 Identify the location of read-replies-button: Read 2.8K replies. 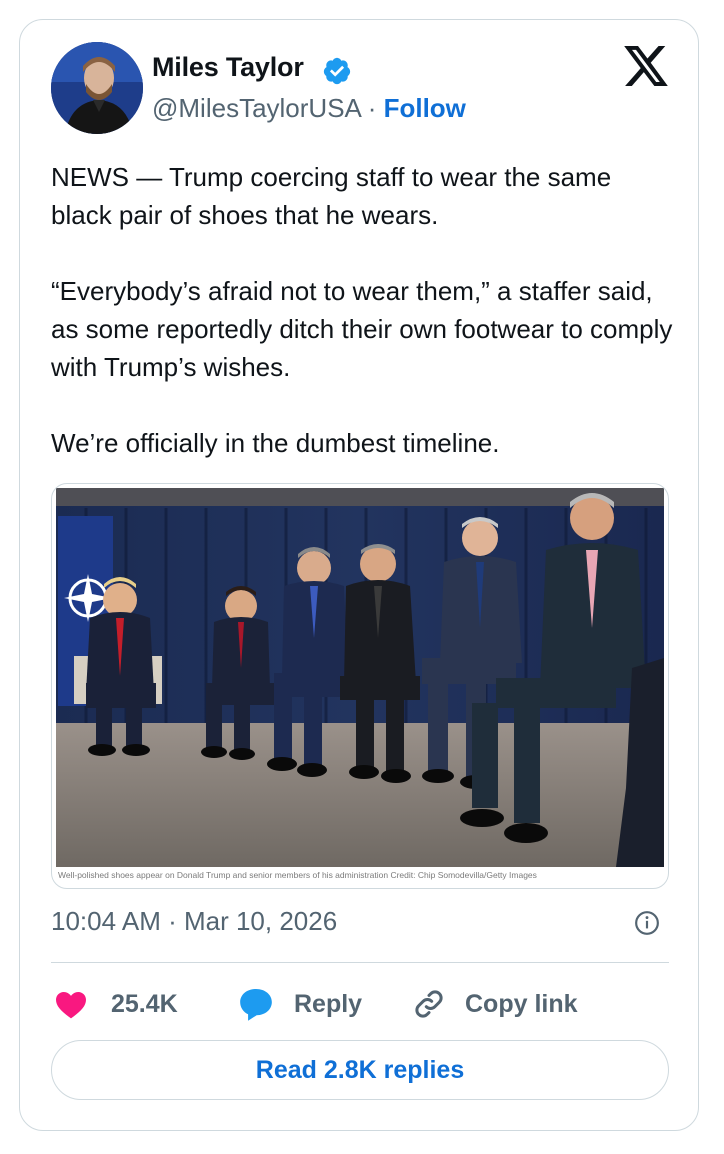
(360, 1070).